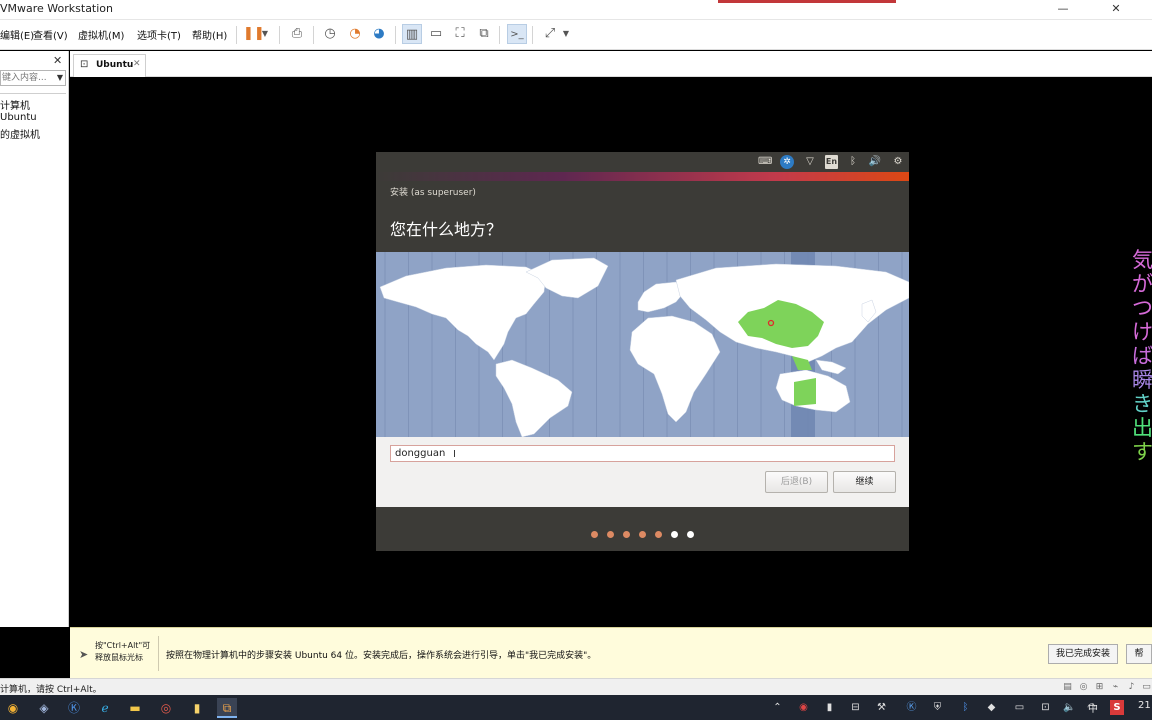 Image resolution: width=1152 pixels, height=720 pixels. I want to click on tray-usb-icon: ▮, so click(829, 707).